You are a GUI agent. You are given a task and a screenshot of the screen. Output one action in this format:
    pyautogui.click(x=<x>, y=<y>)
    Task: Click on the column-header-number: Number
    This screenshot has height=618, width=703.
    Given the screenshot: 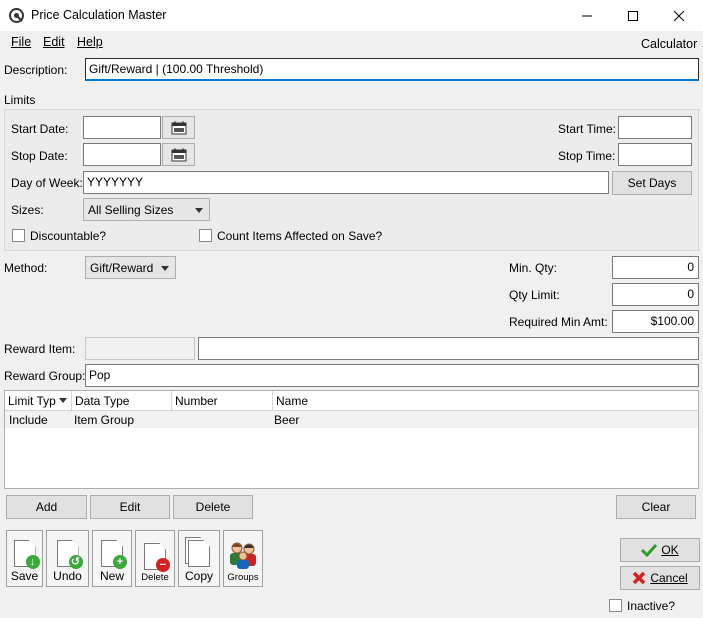 What is the action you would take?
    pyautogui.click(x=222, y=401)
    